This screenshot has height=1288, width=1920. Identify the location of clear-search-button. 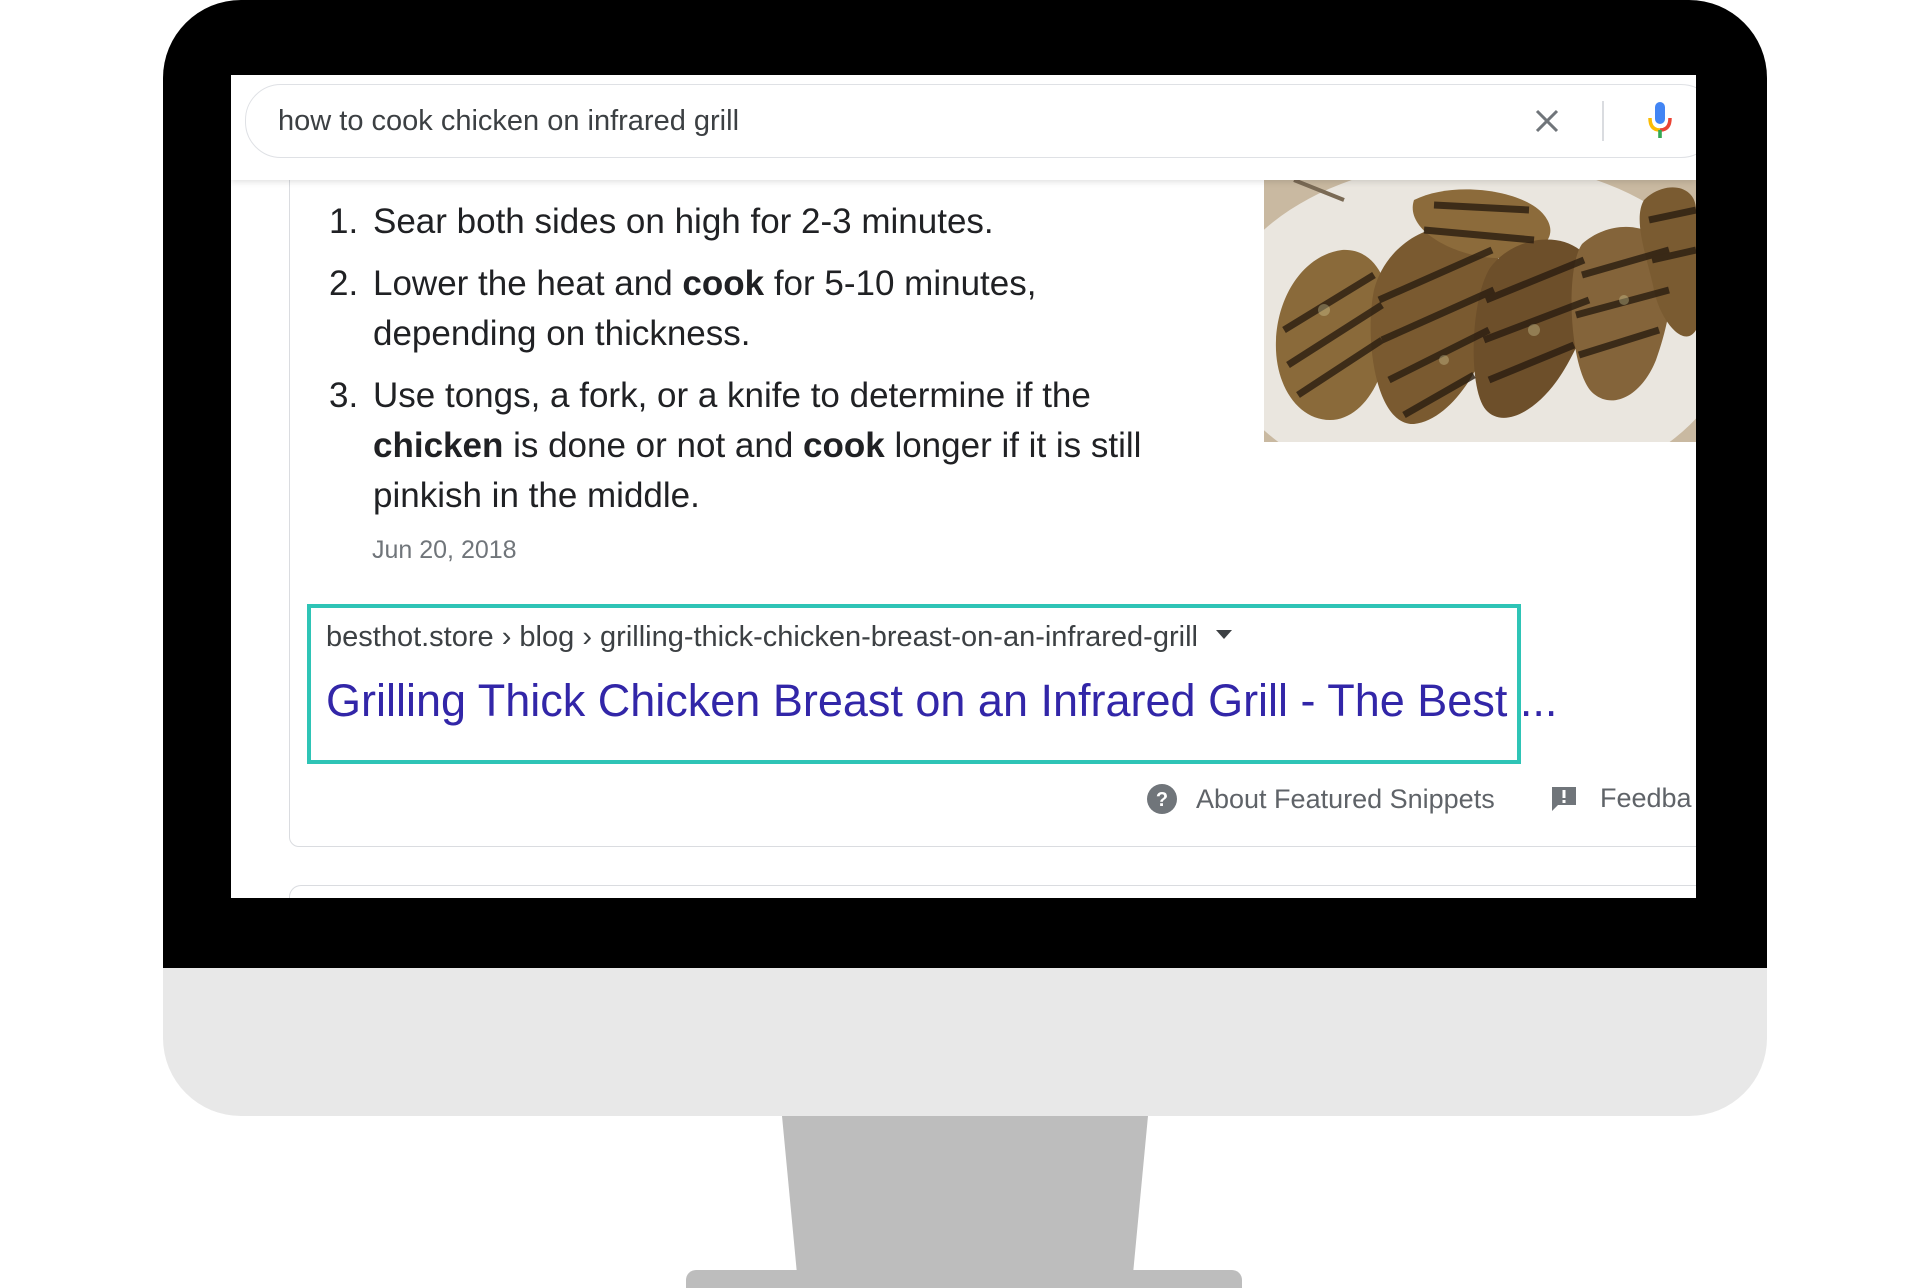
(1547, 121).